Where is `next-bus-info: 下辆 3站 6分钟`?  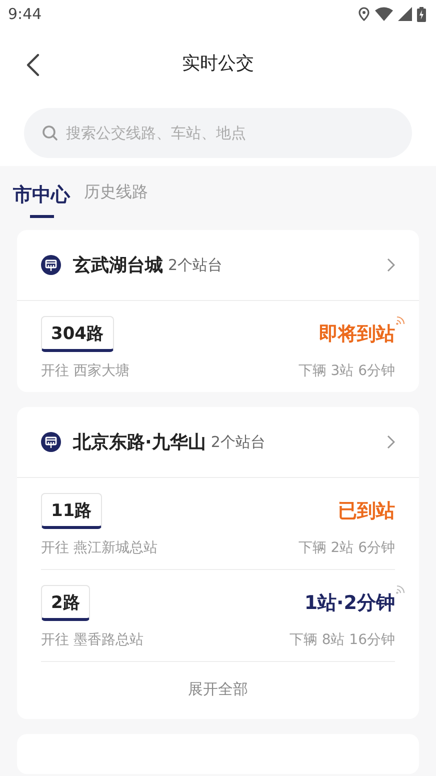 next-bus-info: 下辆 3站 6分钟 is located at coordinates (346, 371).